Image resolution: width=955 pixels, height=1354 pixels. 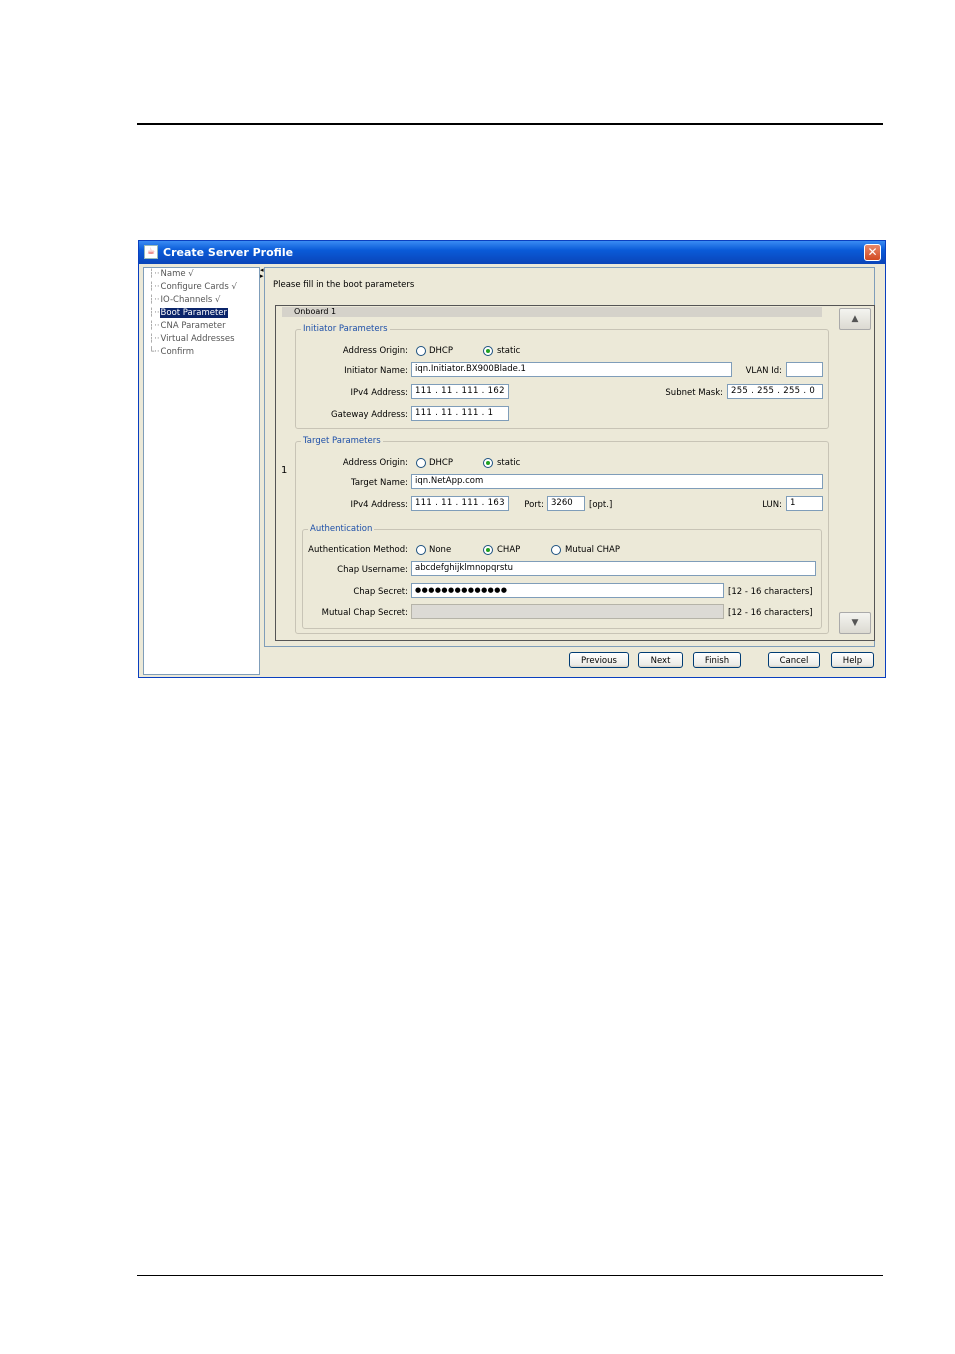 What do you see at coordinates (177, 352) in the screenshot?
I see `nav-item-label: Confirm` at bounding box center [177, 352].